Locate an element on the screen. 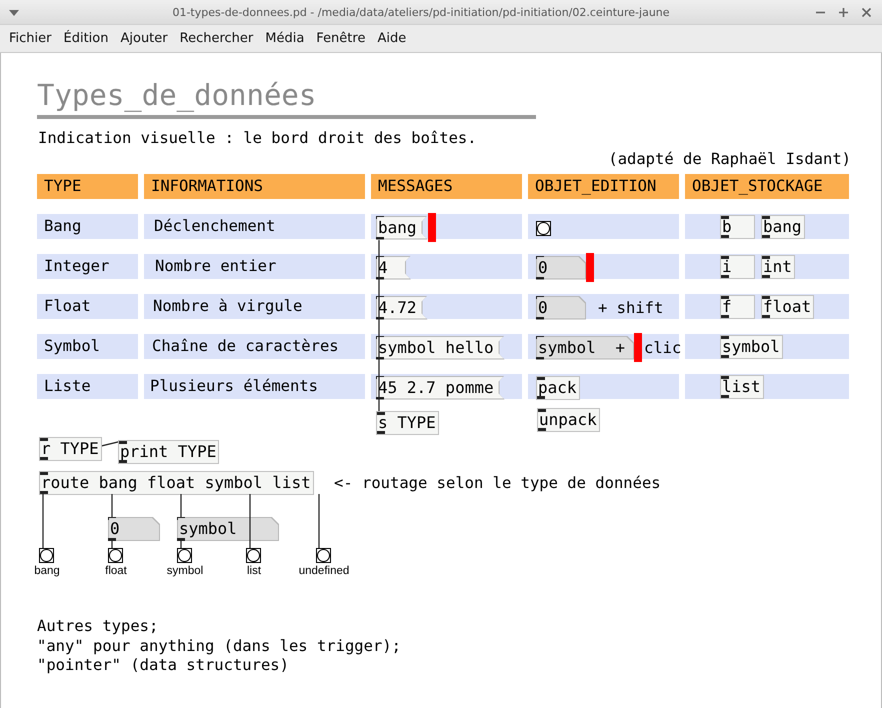  bang-label: undefined is located at coordinates (324, 571).